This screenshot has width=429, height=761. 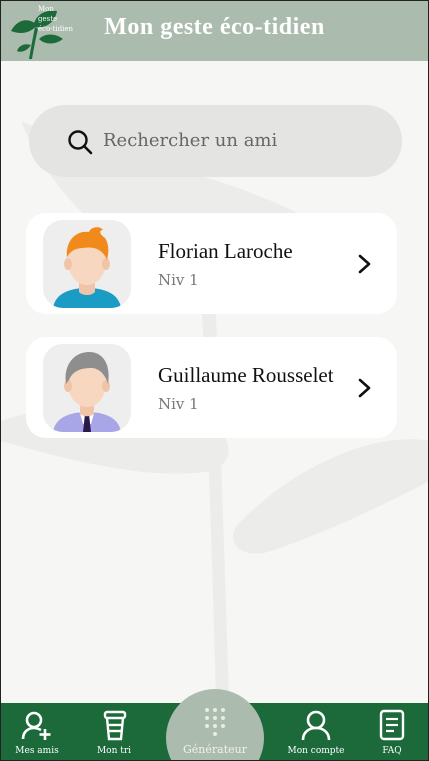 I want to click on avatar-grey-hair-tie-icon, so click(x=87, y=388).